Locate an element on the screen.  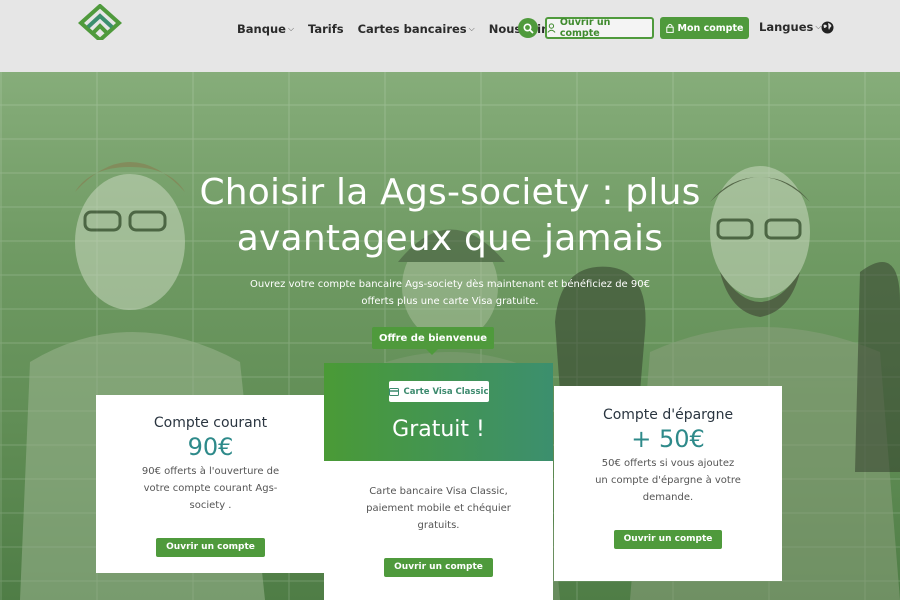
visa-badge-label: Carte Visa Classic is located at coordinates (446, 391).